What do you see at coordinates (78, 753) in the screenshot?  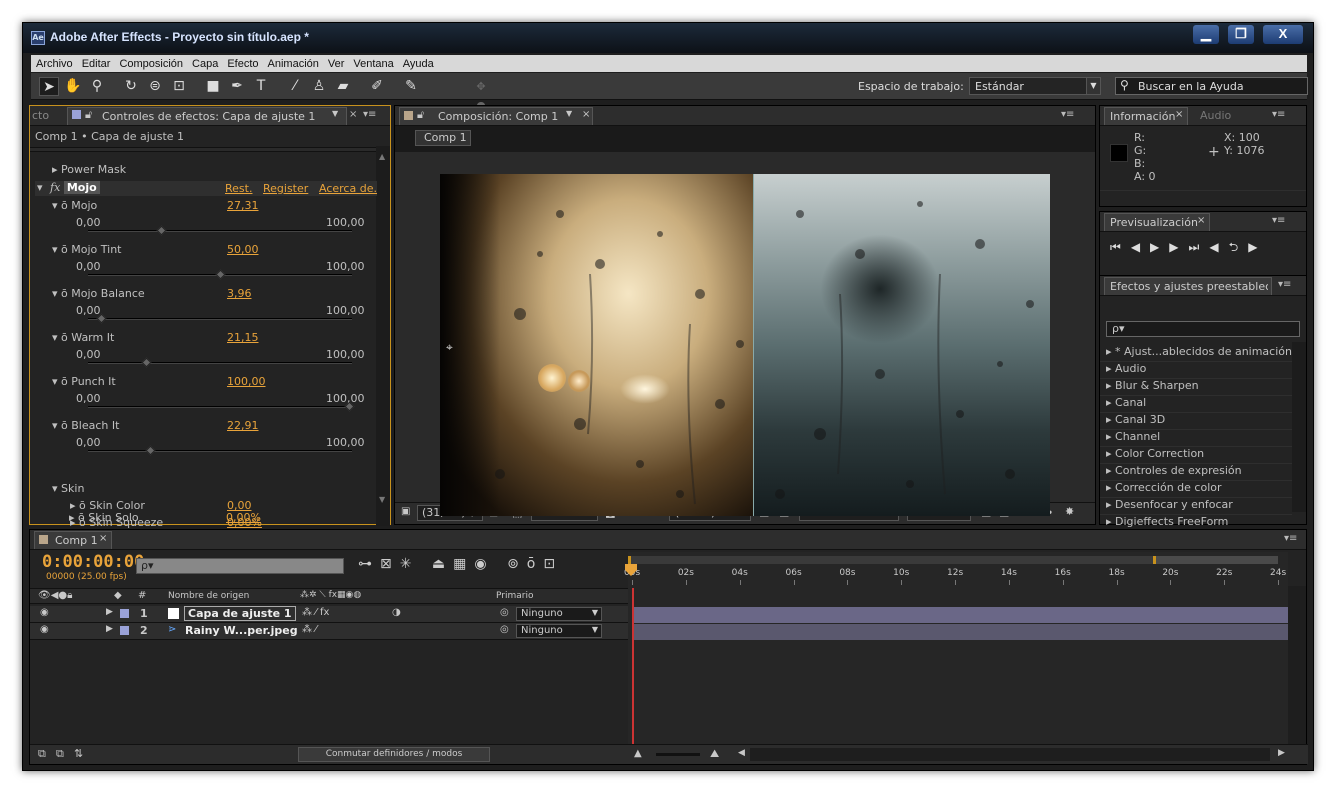 I see `in-out-toggle-icon: ⇅` at bounding box center [78, 753].